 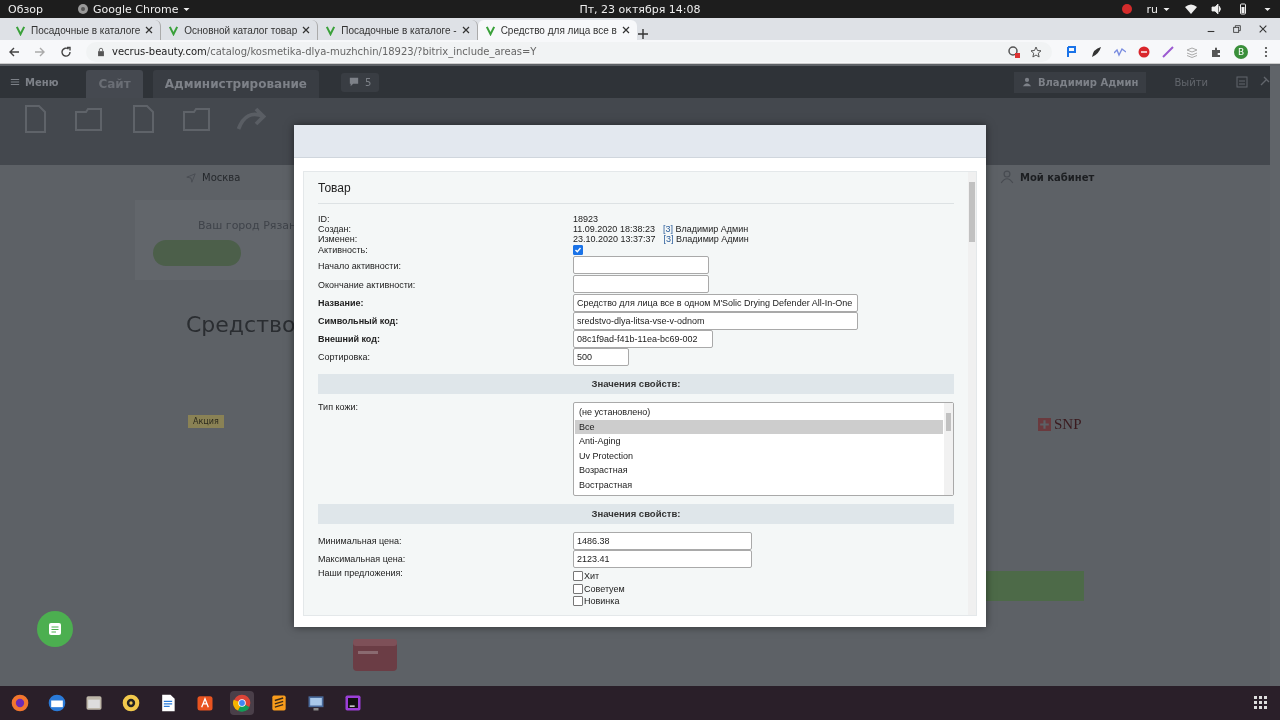 What do you see at coordinates (15, 82) in the screenshot?
I see `menu-icon` at bounding box center [15, 82].